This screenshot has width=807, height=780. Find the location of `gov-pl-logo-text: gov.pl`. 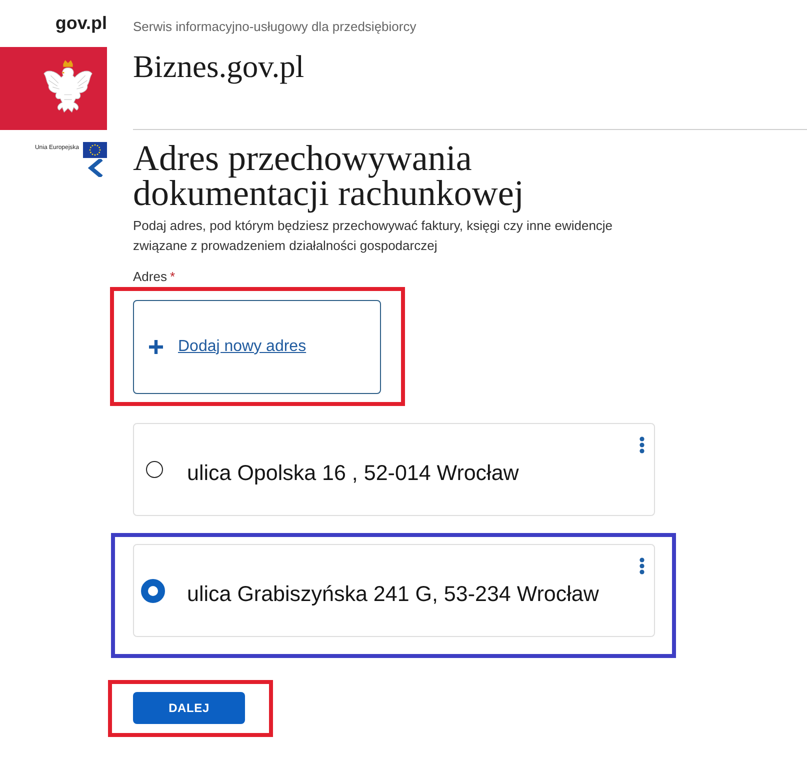

gov-pl-logo-text: gov.pl is located at coordinates (53, 23).